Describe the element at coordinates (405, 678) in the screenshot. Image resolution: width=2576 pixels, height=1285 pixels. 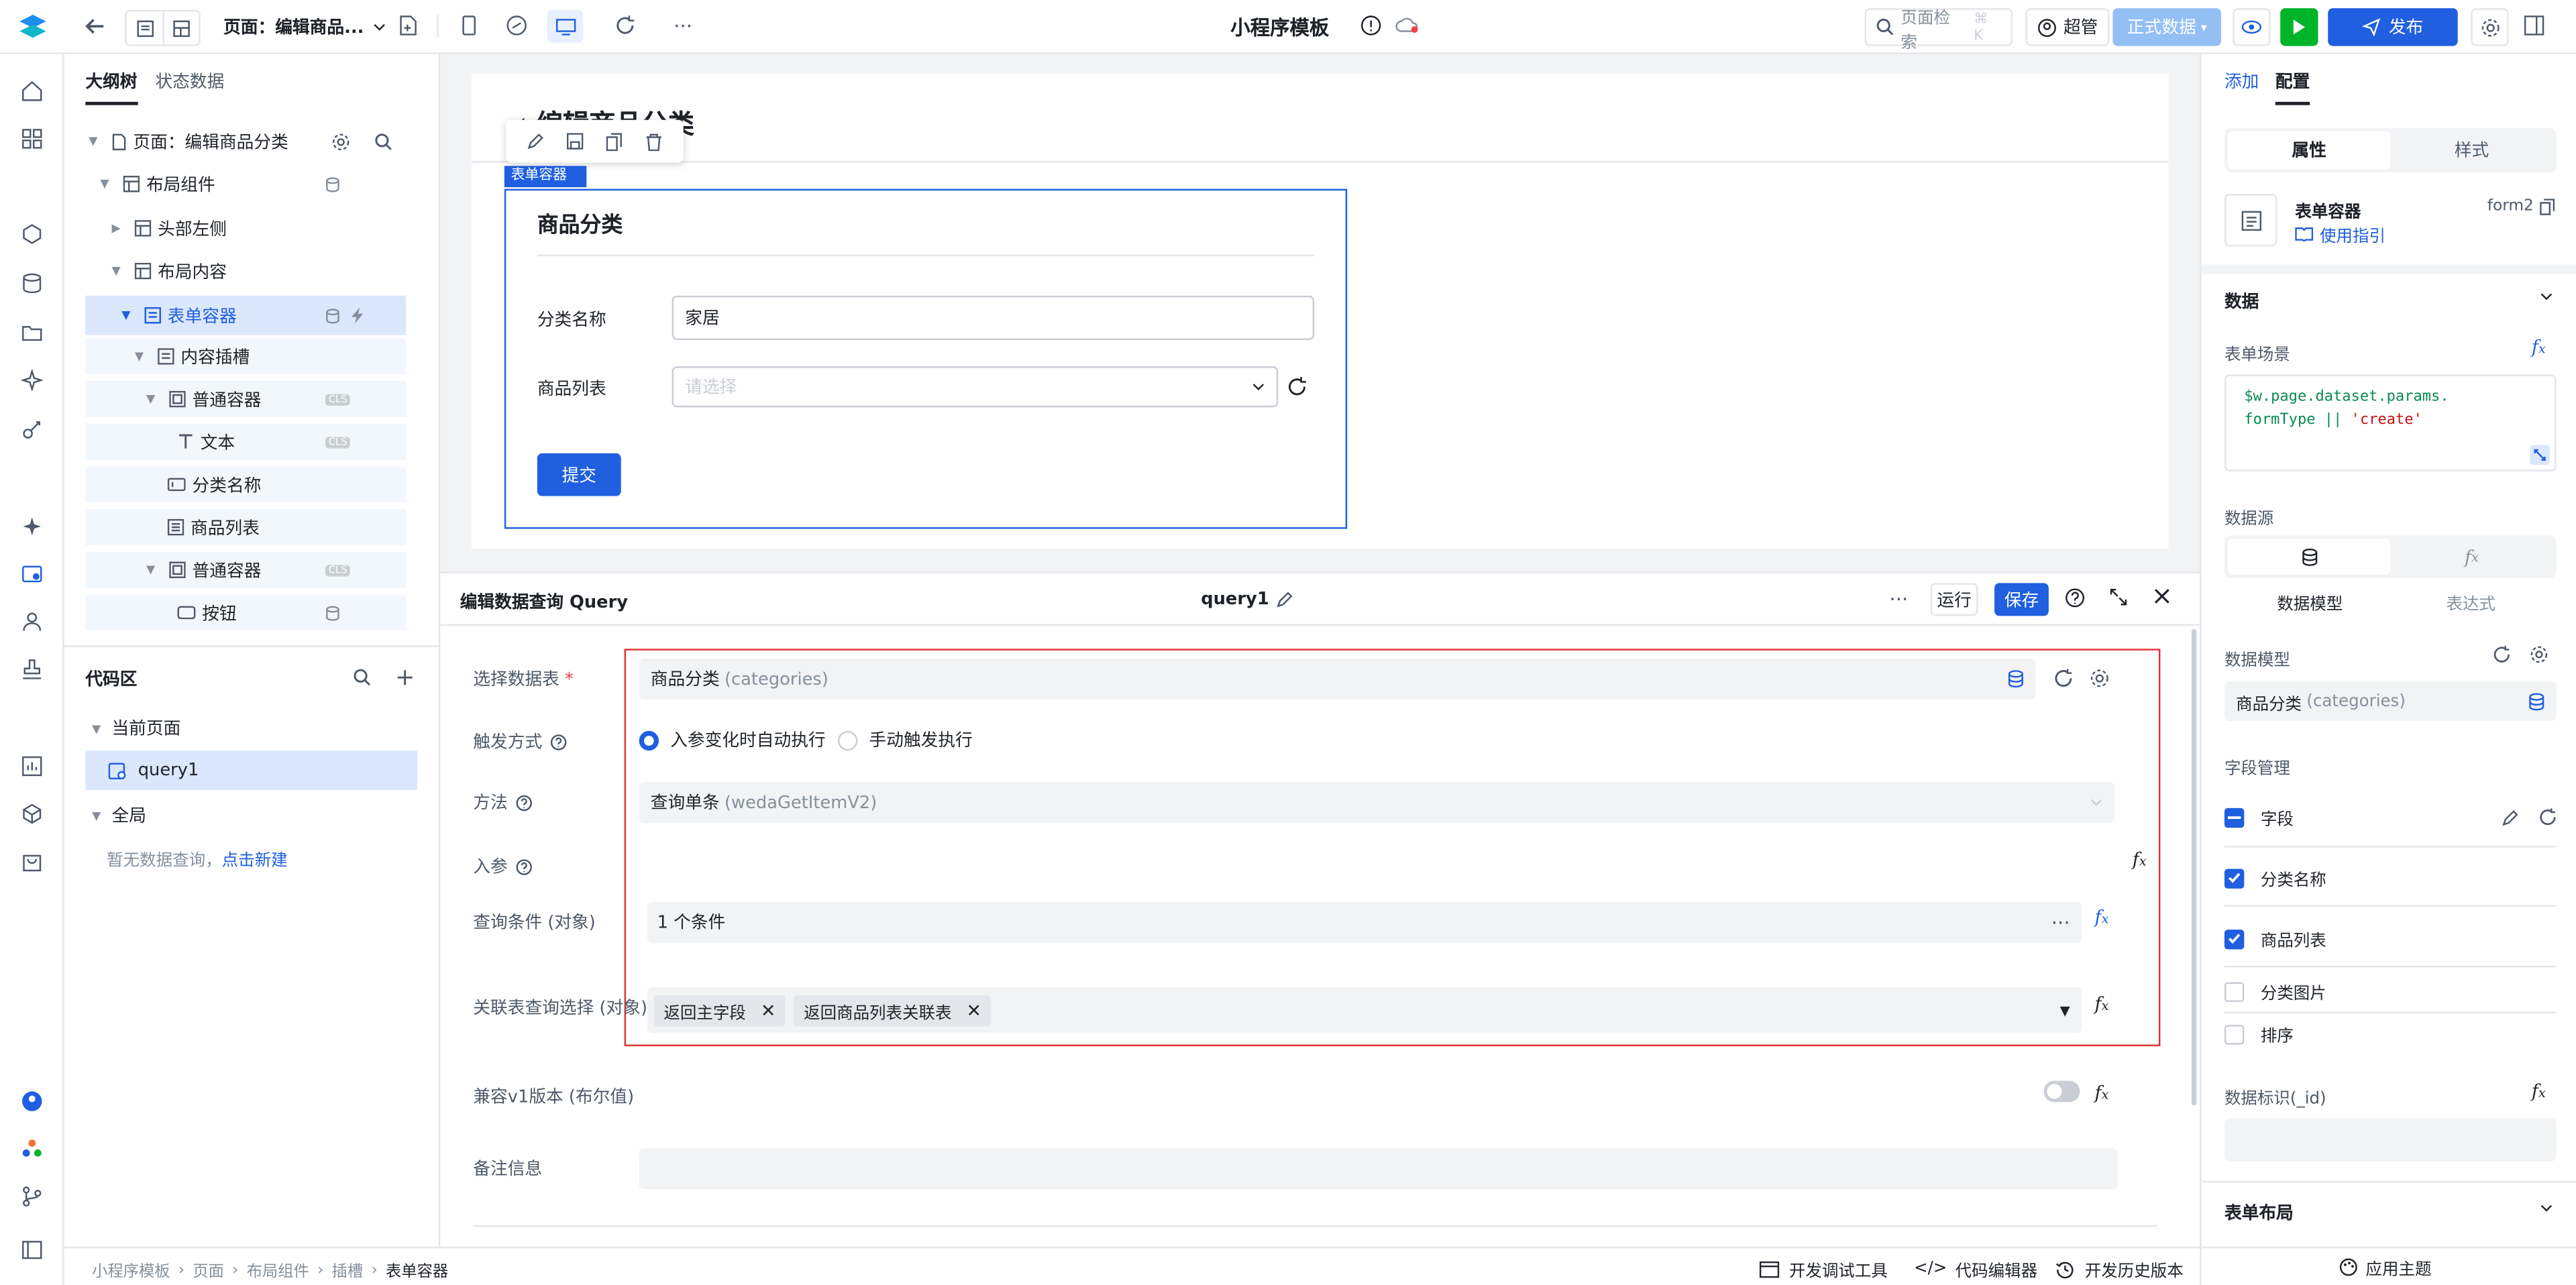
I see `add-query-icon` at that location.